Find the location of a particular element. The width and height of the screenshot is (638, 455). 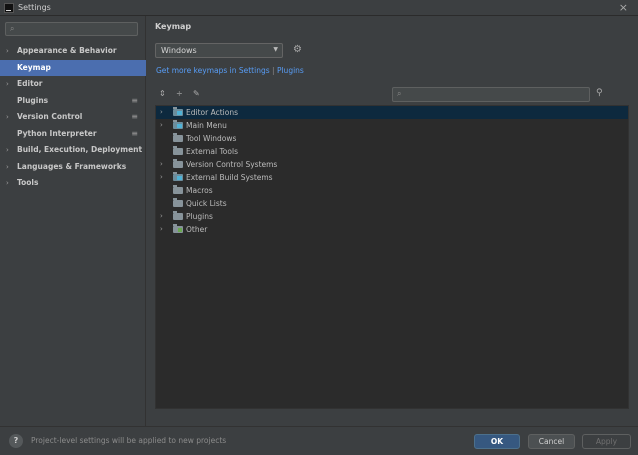

sidebar-item: › Languages & Frameworks is located at coordinates (73, 167).